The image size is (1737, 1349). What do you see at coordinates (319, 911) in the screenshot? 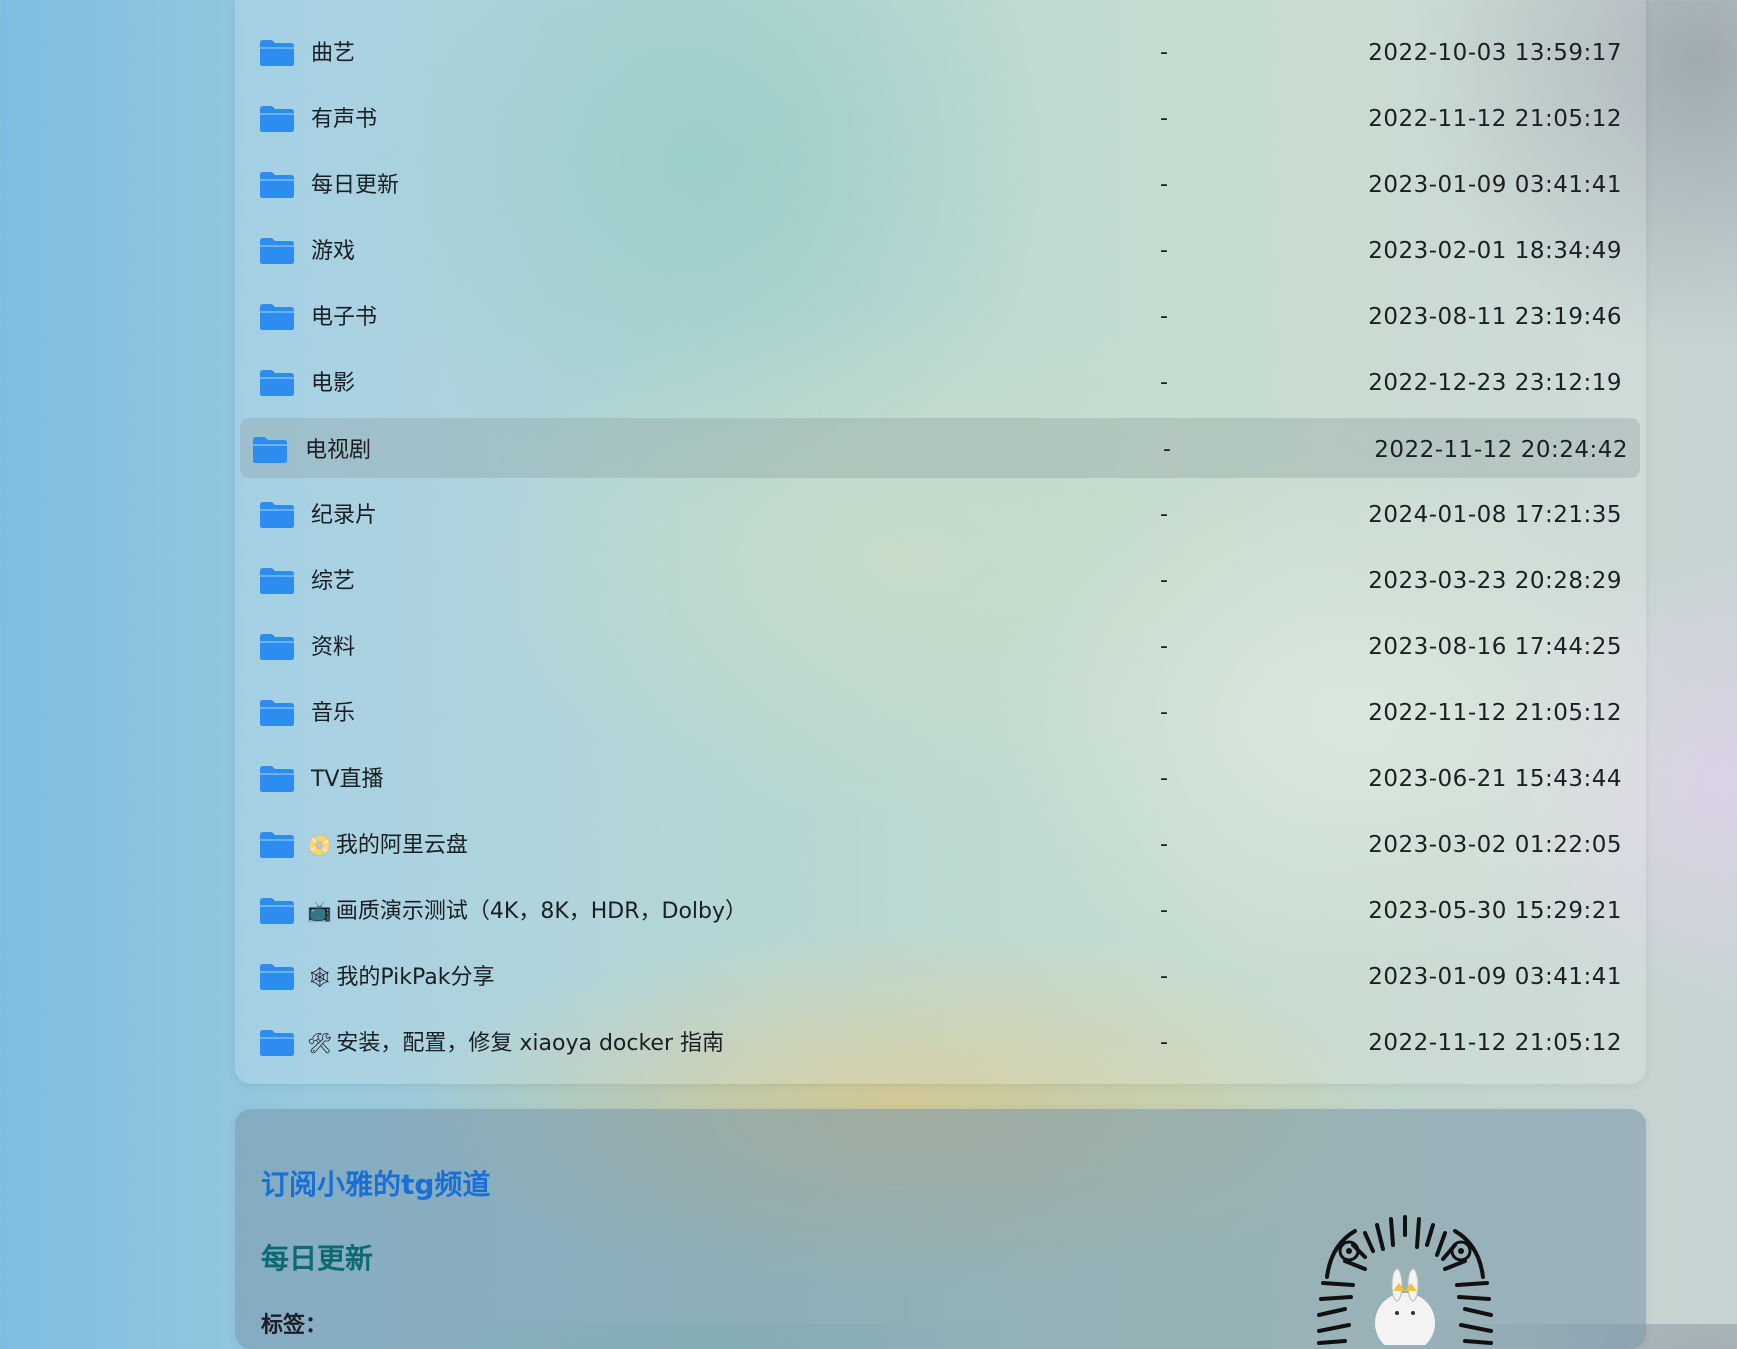
I see `tv-icon: 📺` at bounding box center [319, 911].